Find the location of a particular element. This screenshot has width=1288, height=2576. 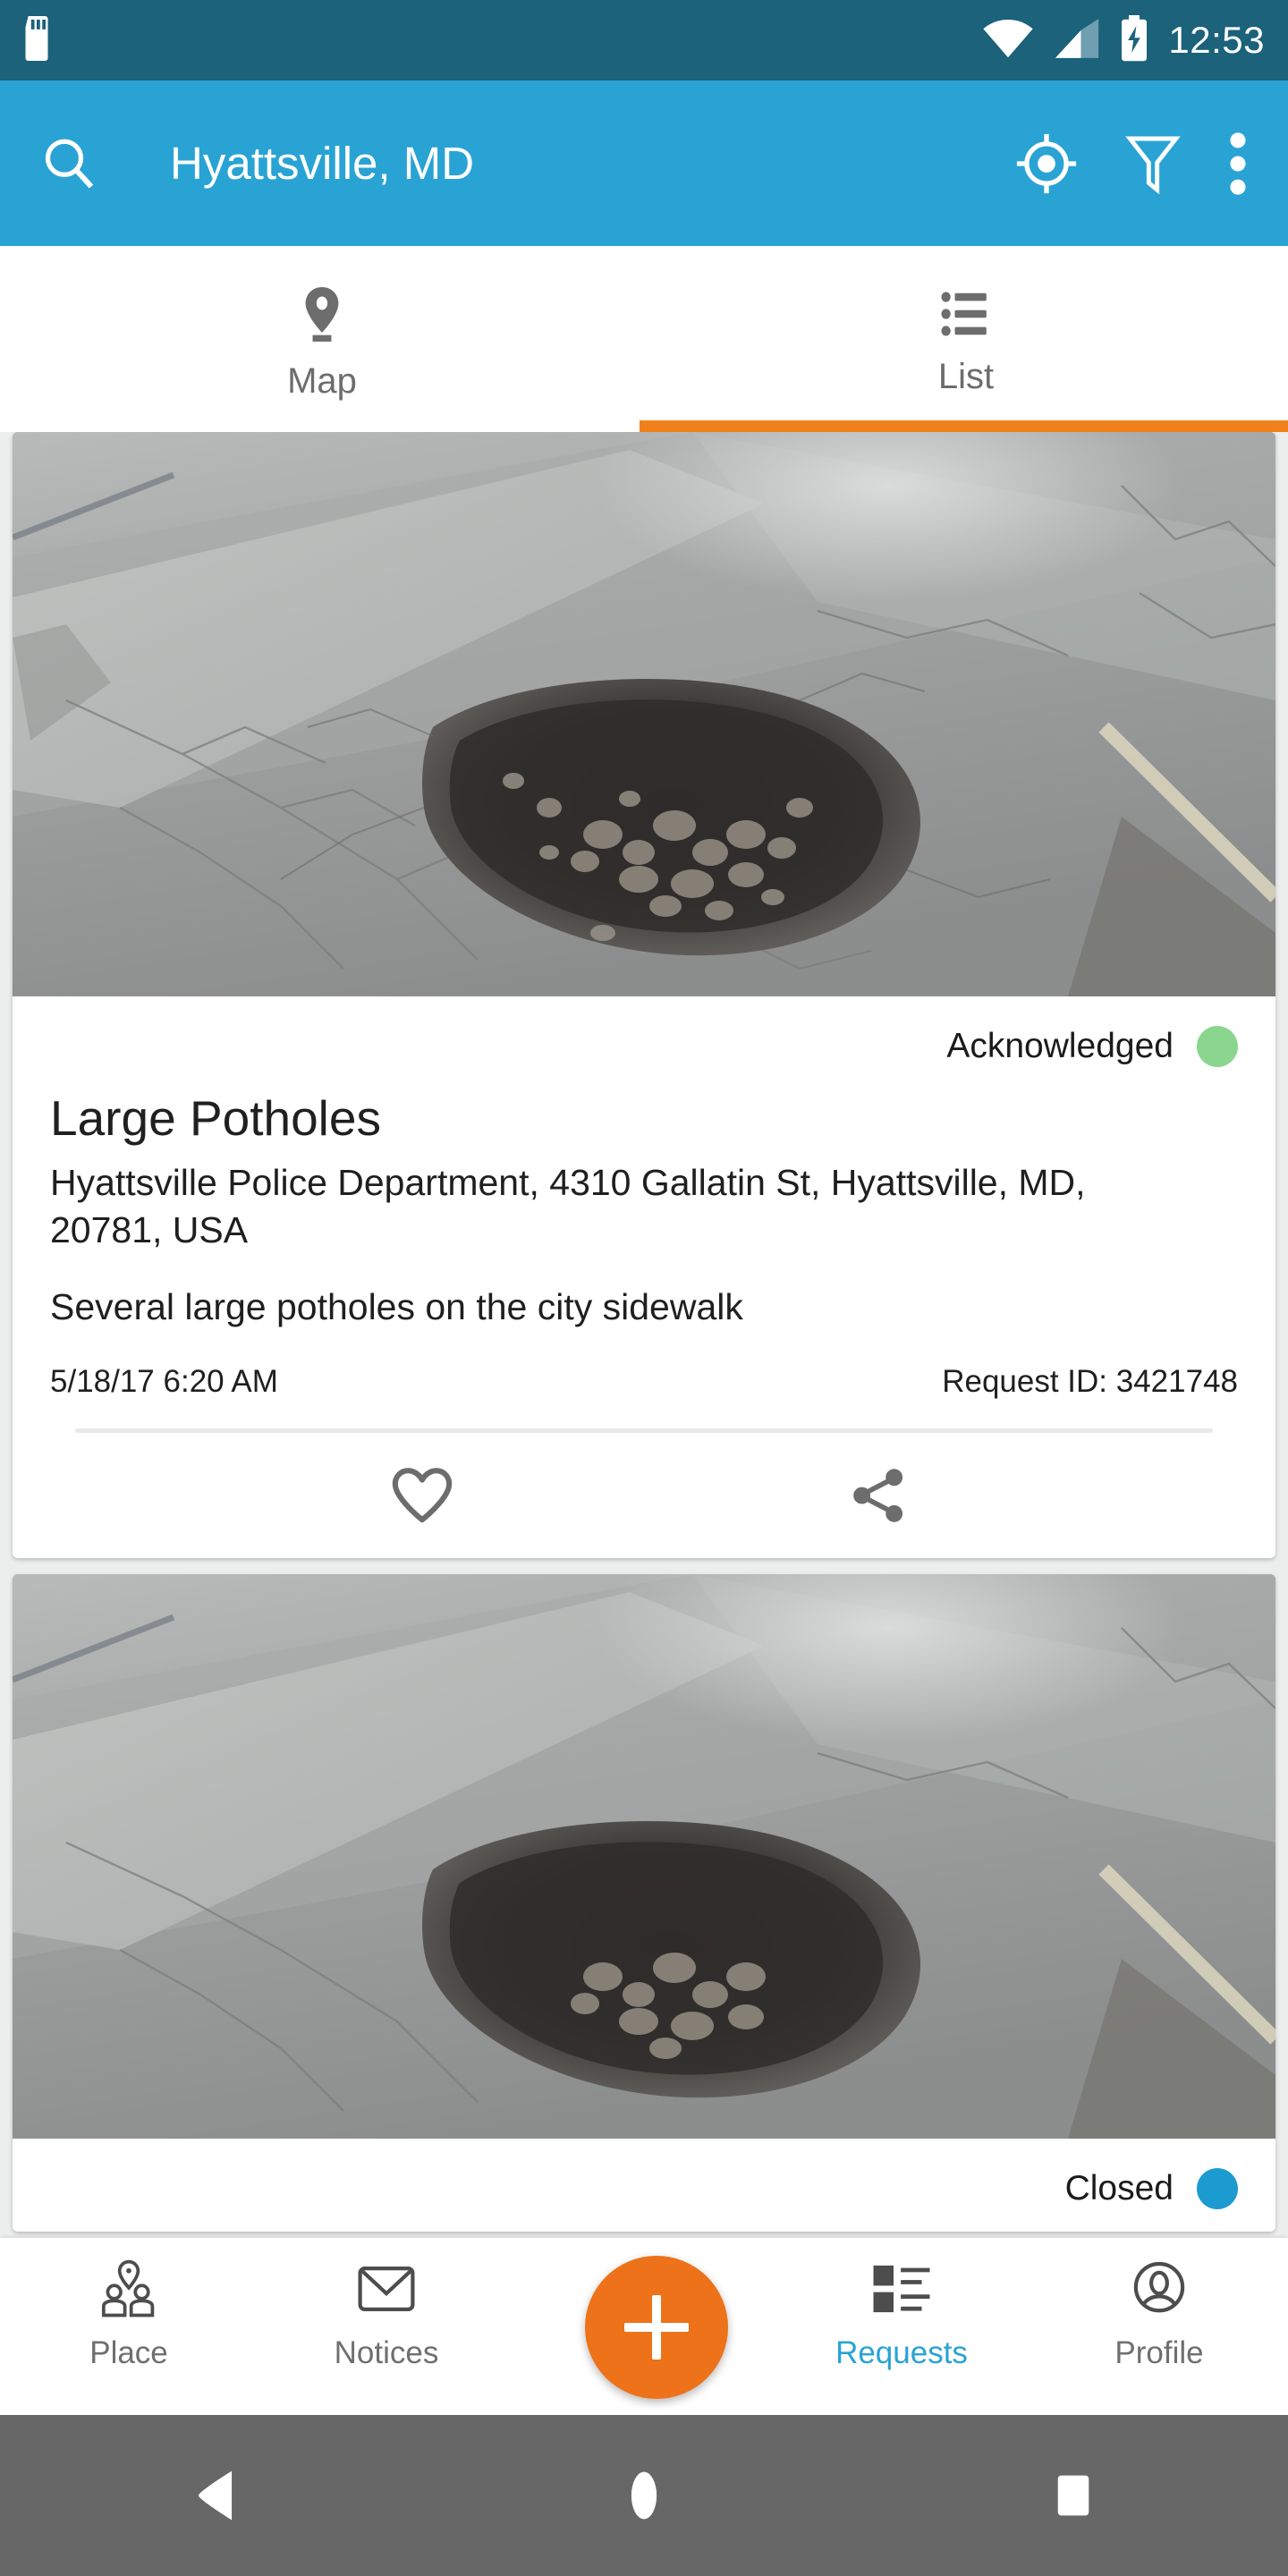

tab-bar: Map List is located at coordinates (644, 339).